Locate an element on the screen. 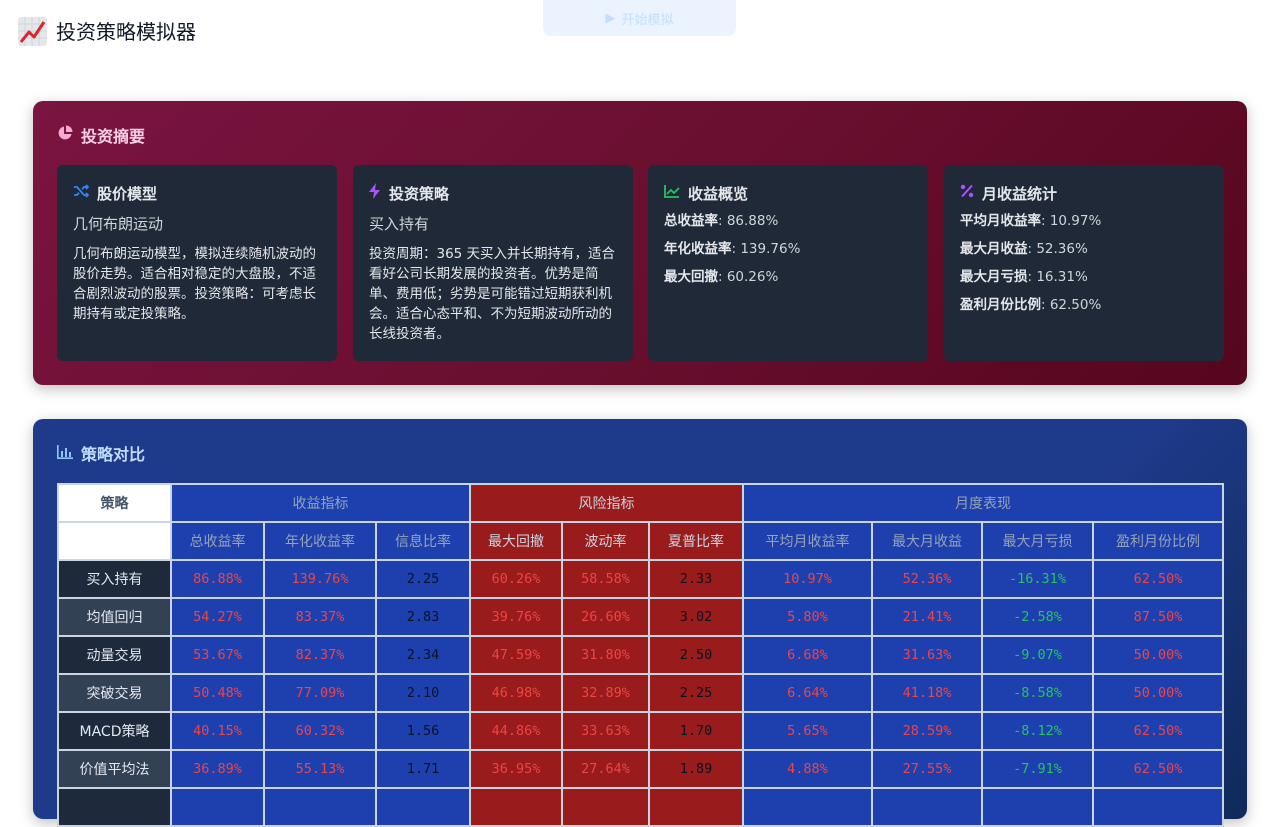  pie-chart-icon is located at coordinates (65, 135).